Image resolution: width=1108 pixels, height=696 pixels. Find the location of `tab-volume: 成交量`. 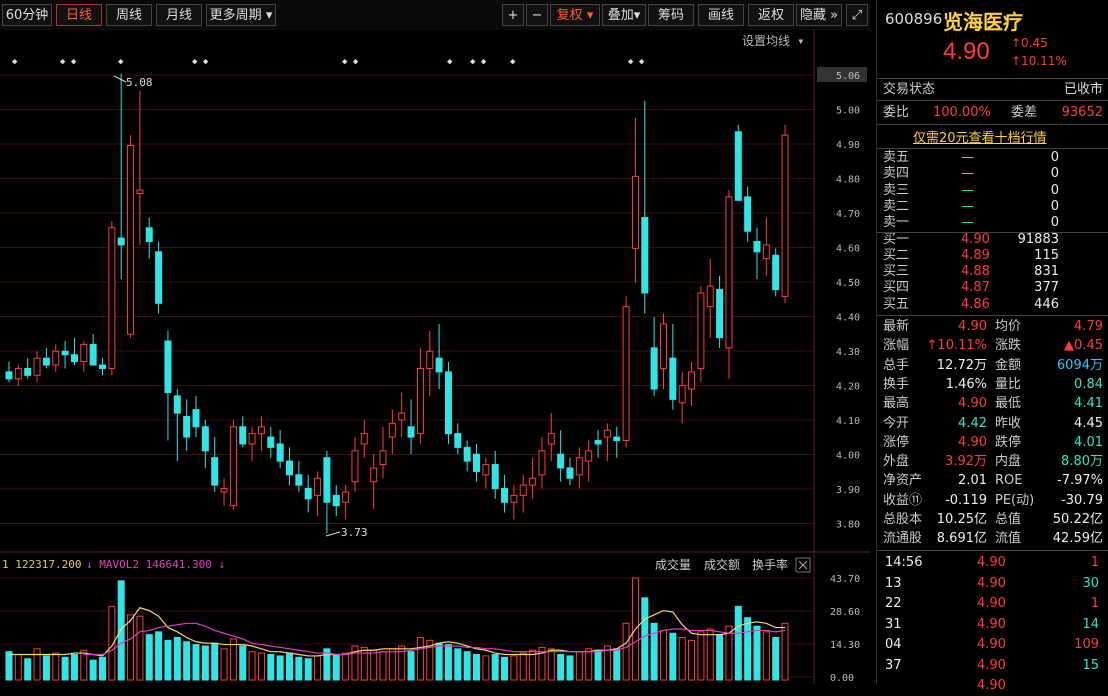

tab-volume: 成交量 is located at coordinates (673, 564).